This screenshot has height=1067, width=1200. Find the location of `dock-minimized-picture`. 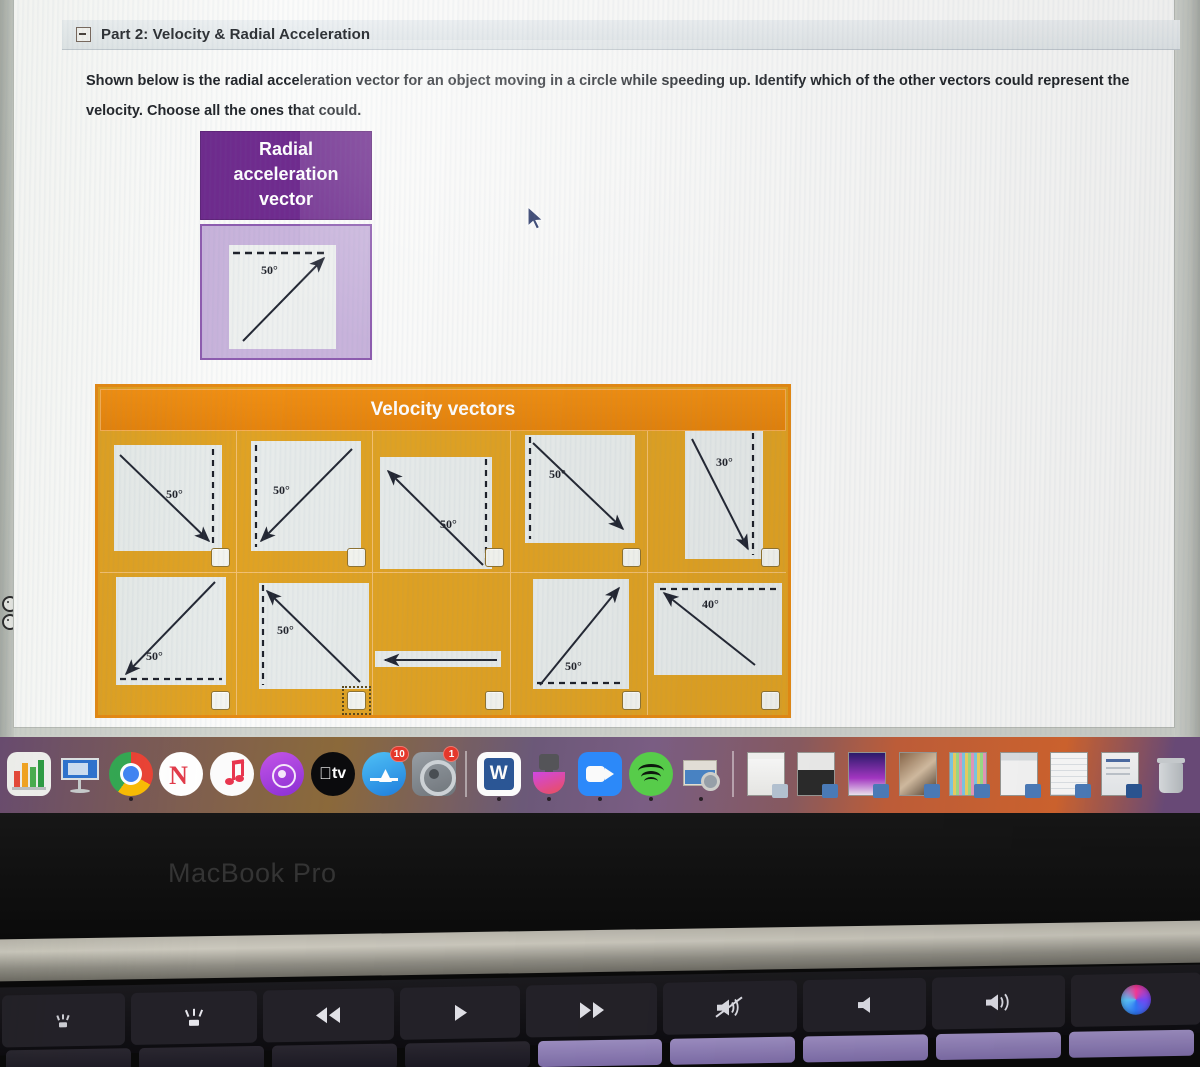

dock-minimized-picture is located at coordinates (917, 774).